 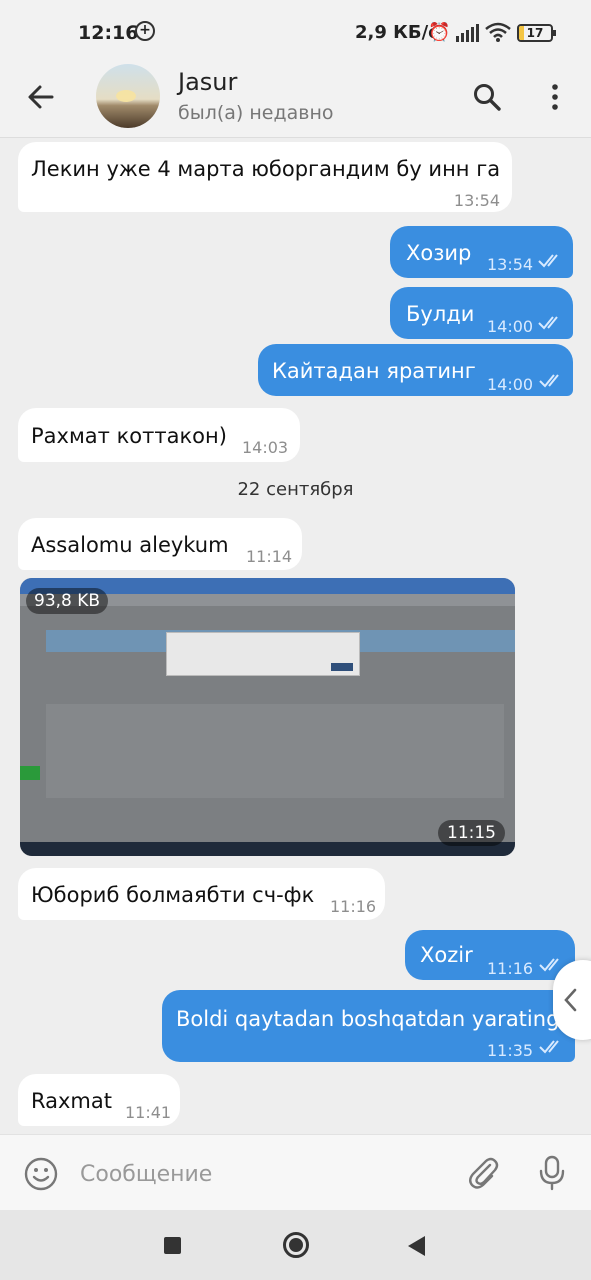 What do you see at coordinates (467, 33) in the screenshot?
I see `signal-icon` at bounding box center [467, 33].